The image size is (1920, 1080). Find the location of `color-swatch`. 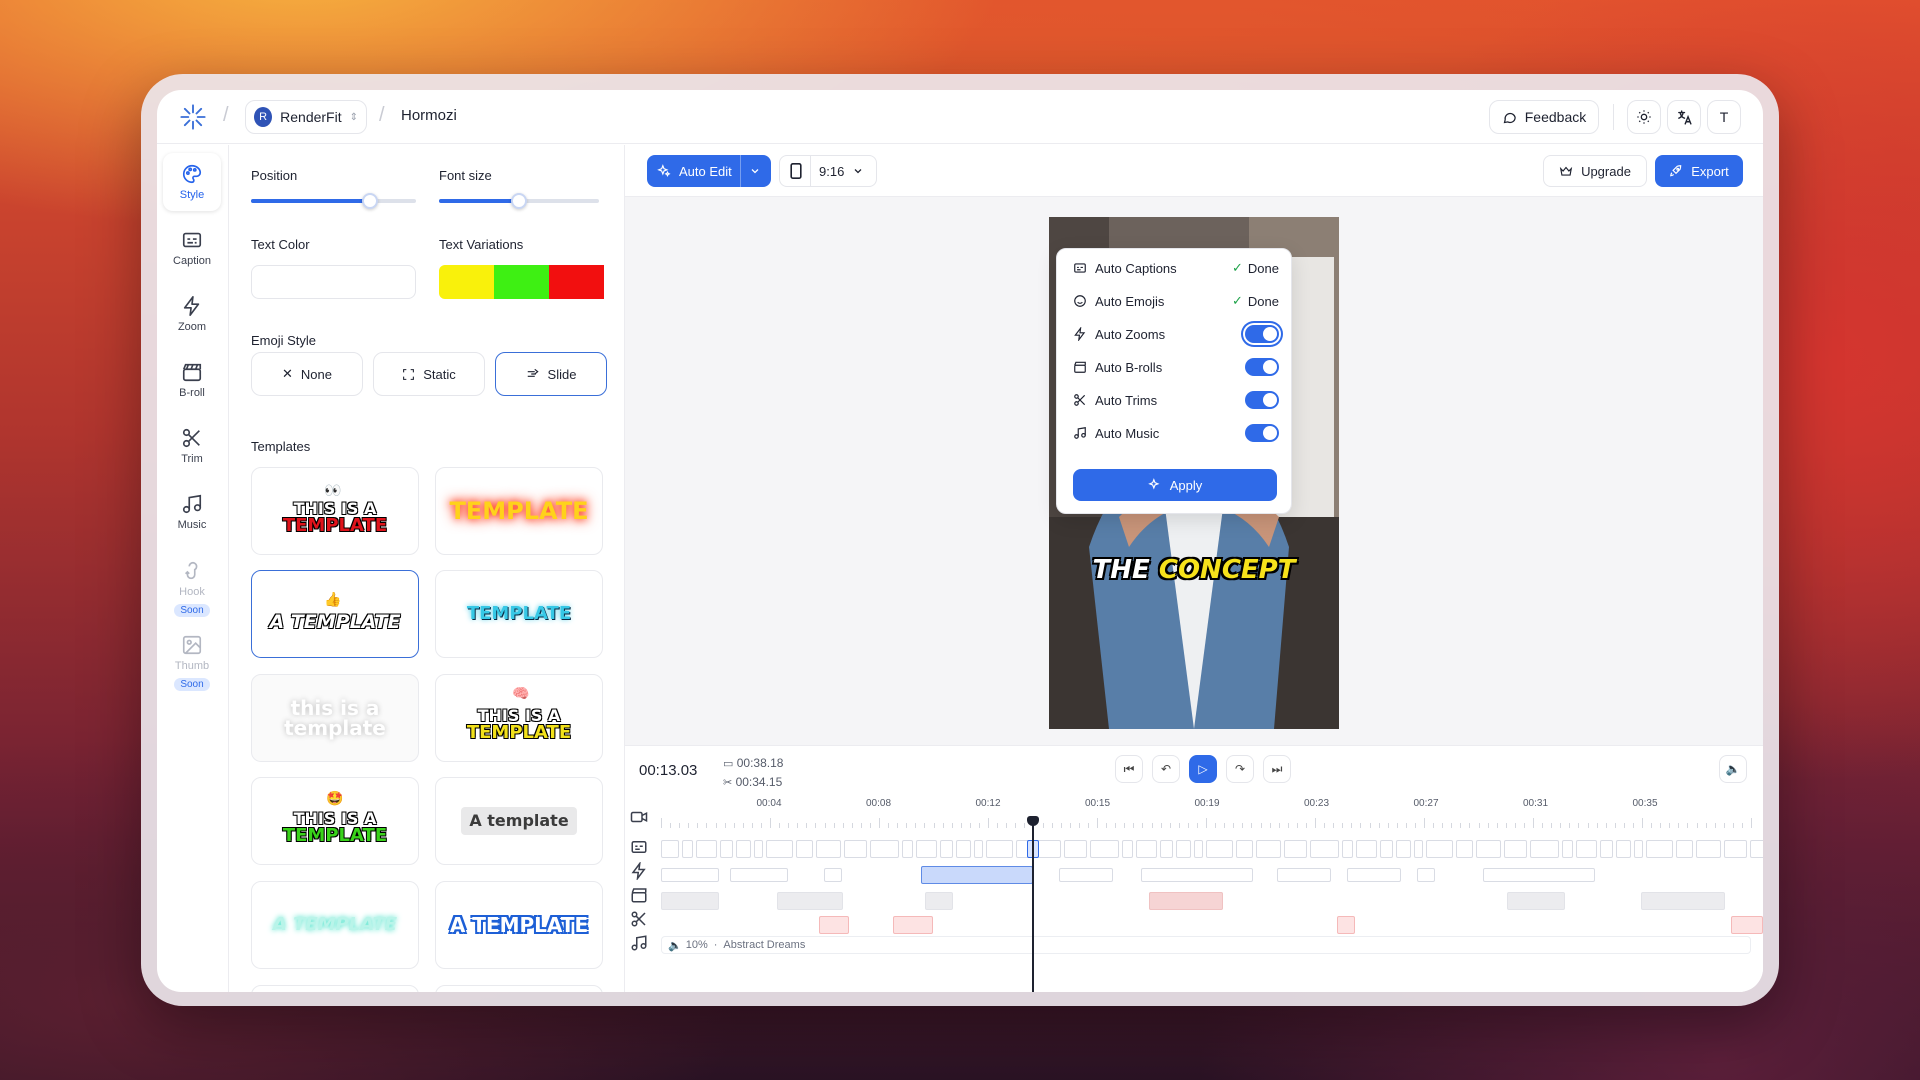

color-swatch is located at coordinates (576, 282).